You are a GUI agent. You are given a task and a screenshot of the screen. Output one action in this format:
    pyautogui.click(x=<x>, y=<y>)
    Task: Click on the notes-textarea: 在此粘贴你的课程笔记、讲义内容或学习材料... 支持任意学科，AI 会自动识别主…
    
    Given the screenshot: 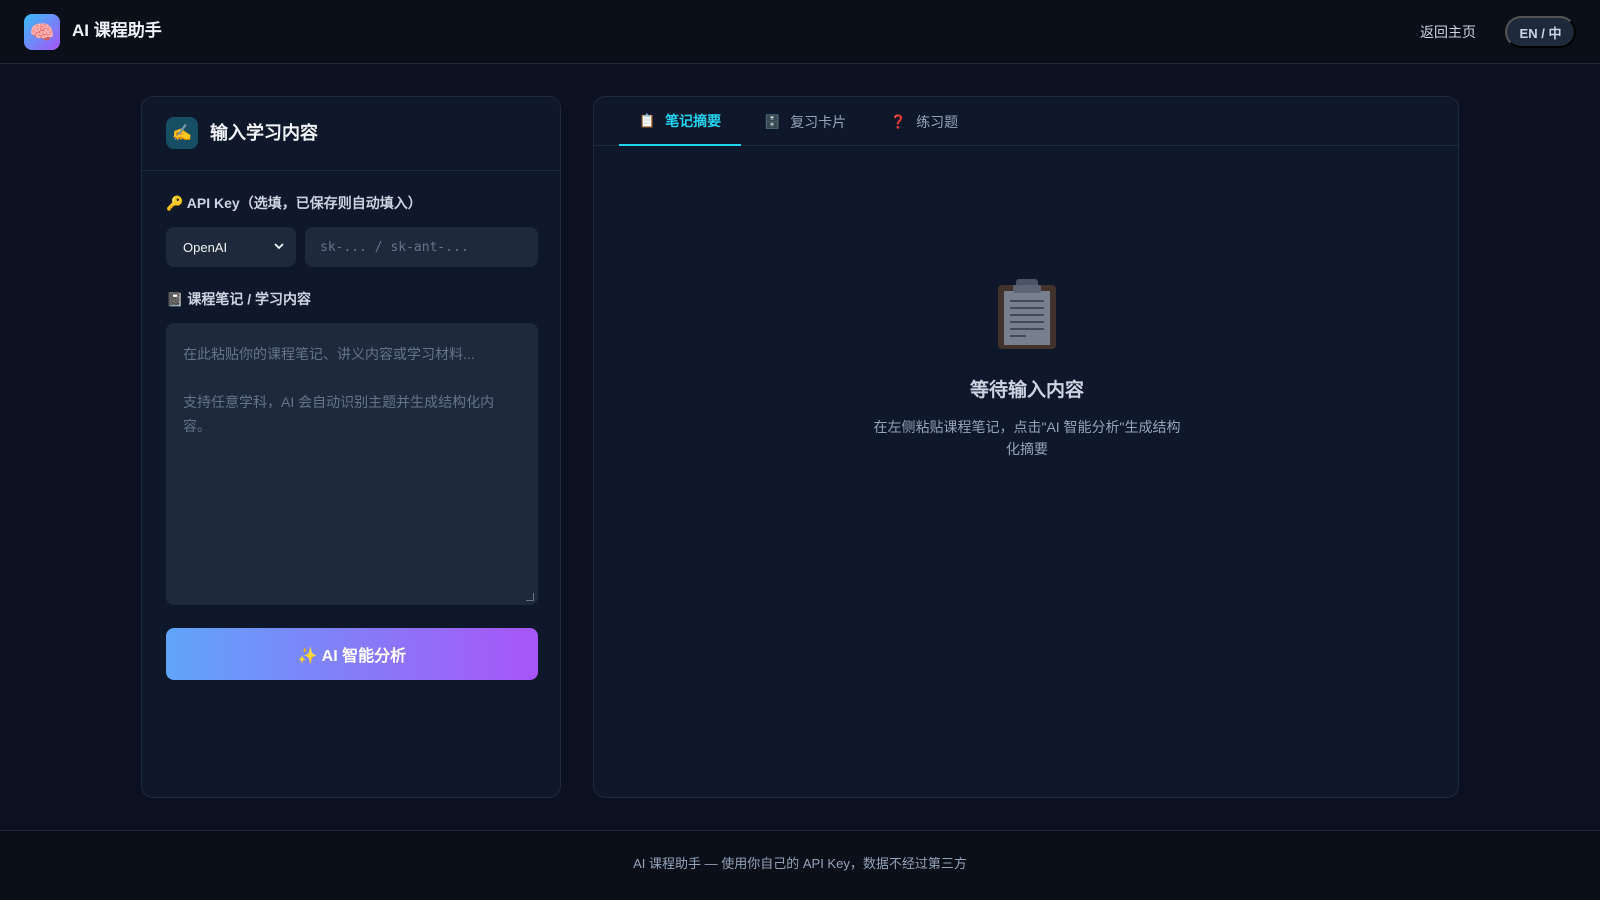 What is the action you would take?
    pyautogui.click(x=352, y=464)
    